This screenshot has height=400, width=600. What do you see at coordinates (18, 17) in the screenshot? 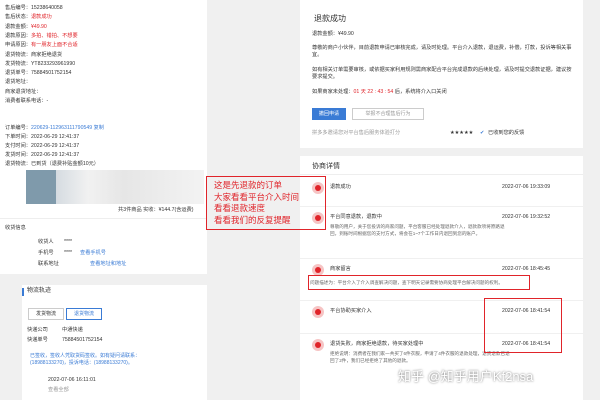
I see `field-label: 售后状态：` at bounding box center [18, 17].